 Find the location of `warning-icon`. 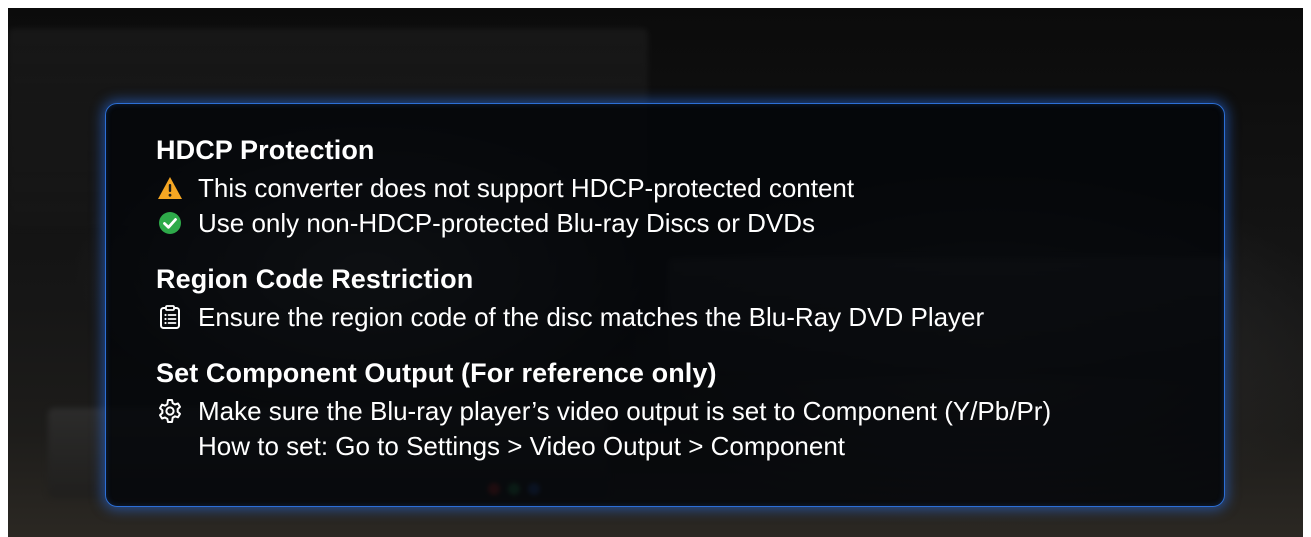

warning-icon is located at coordinates (170, 188).